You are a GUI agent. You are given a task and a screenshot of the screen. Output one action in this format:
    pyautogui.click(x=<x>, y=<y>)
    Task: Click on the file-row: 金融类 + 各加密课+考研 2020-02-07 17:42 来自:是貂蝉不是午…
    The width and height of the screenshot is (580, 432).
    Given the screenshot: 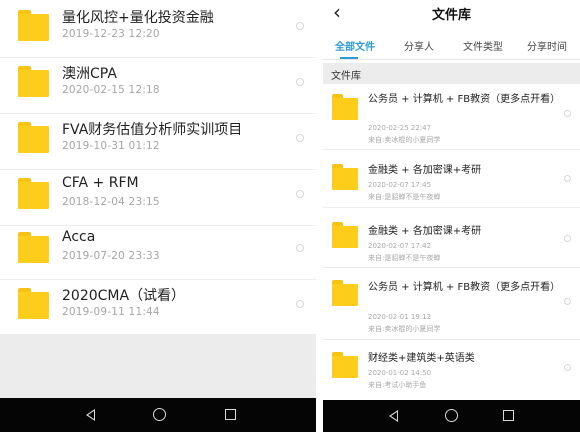 What is the action you would take?
    pyautogui.click(x=451, y=238)
    